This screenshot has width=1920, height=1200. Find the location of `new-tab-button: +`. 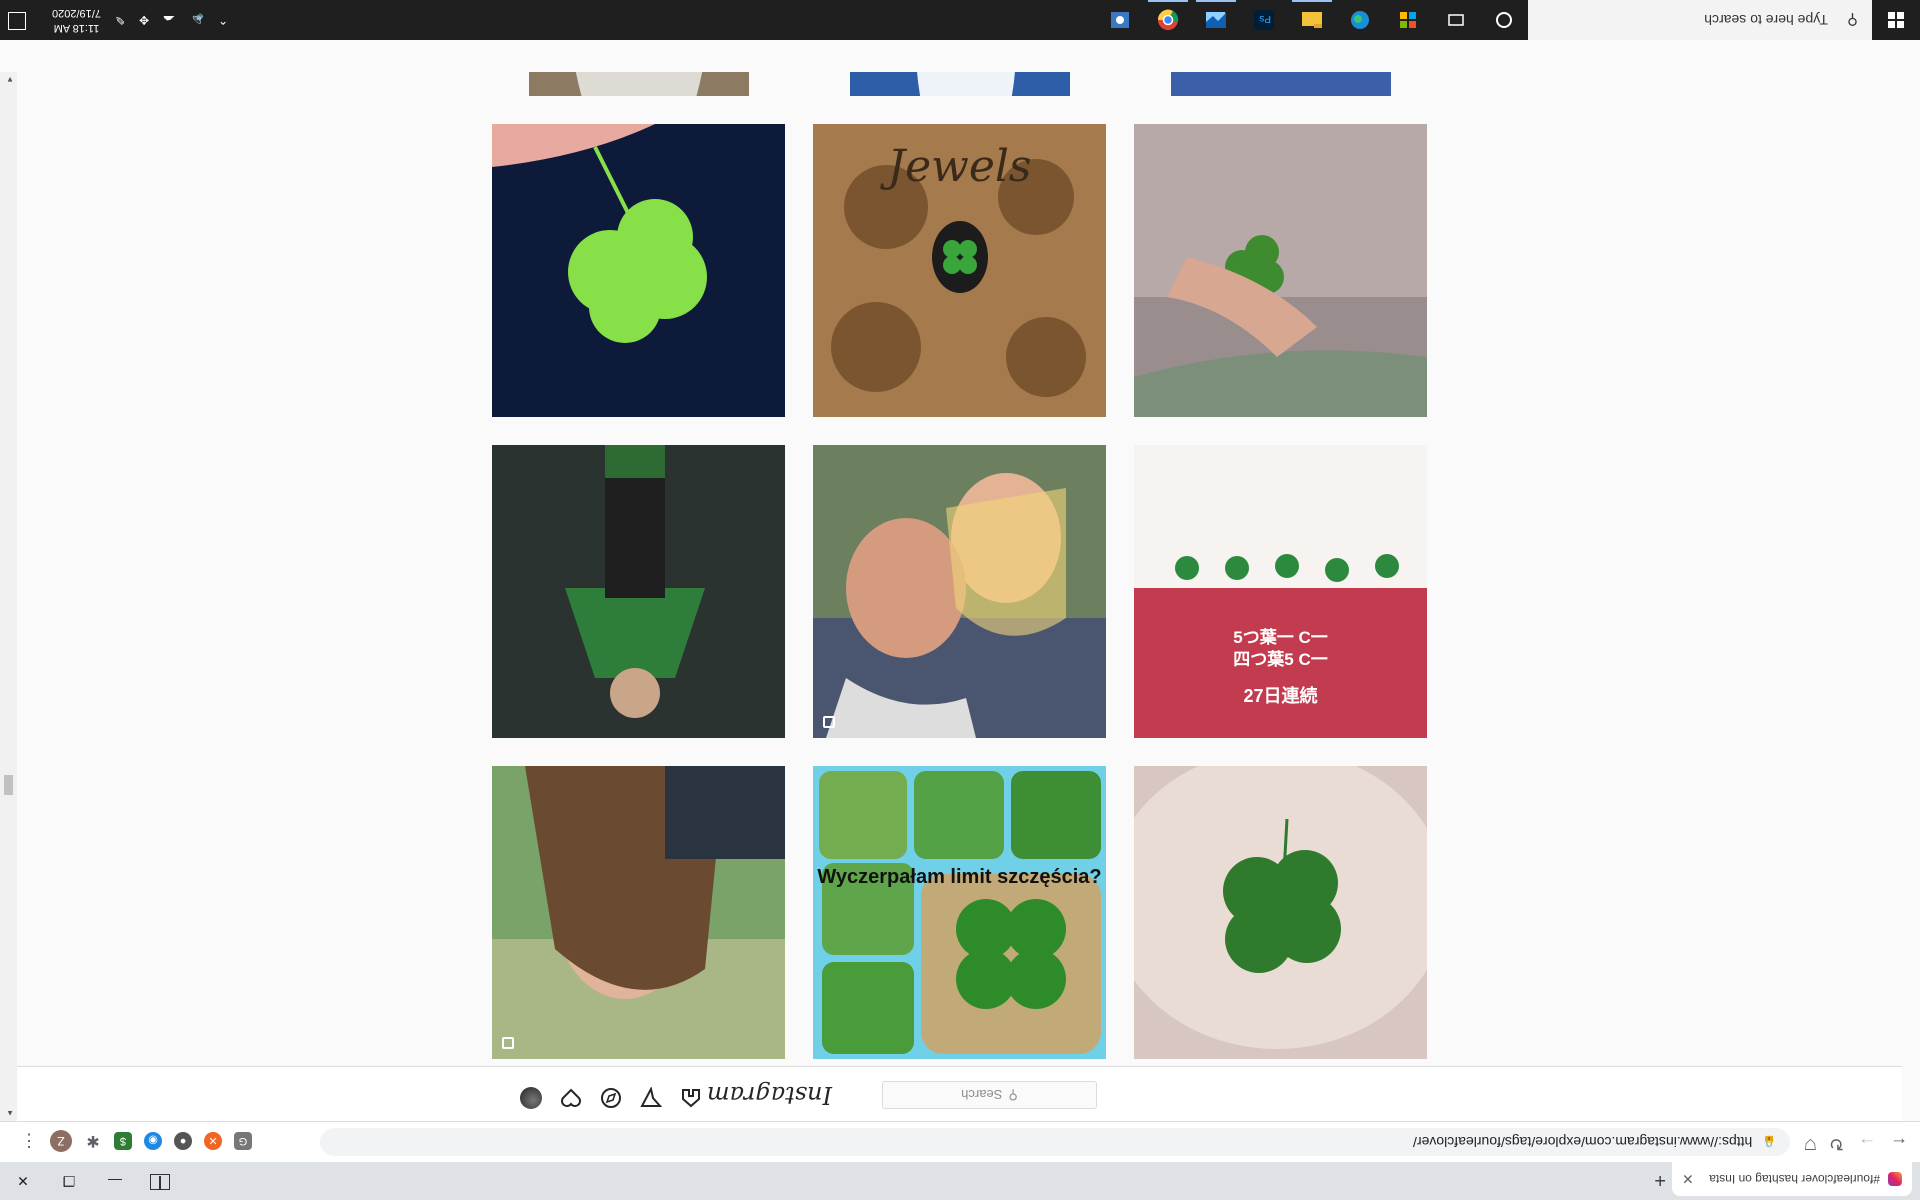

new-tab-button: + is located at coordinates (1660, 1179).